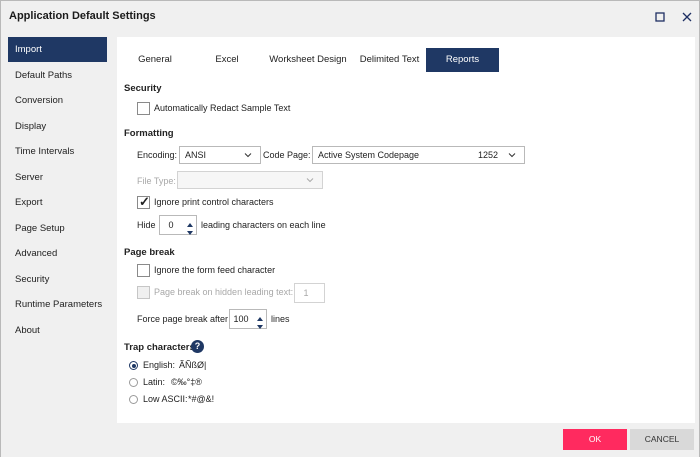 This screenshot has width=700, height=457. Describe the element at coordinates (488, 155) in the screenshot. I see `codepage-number: 1252` at that location.